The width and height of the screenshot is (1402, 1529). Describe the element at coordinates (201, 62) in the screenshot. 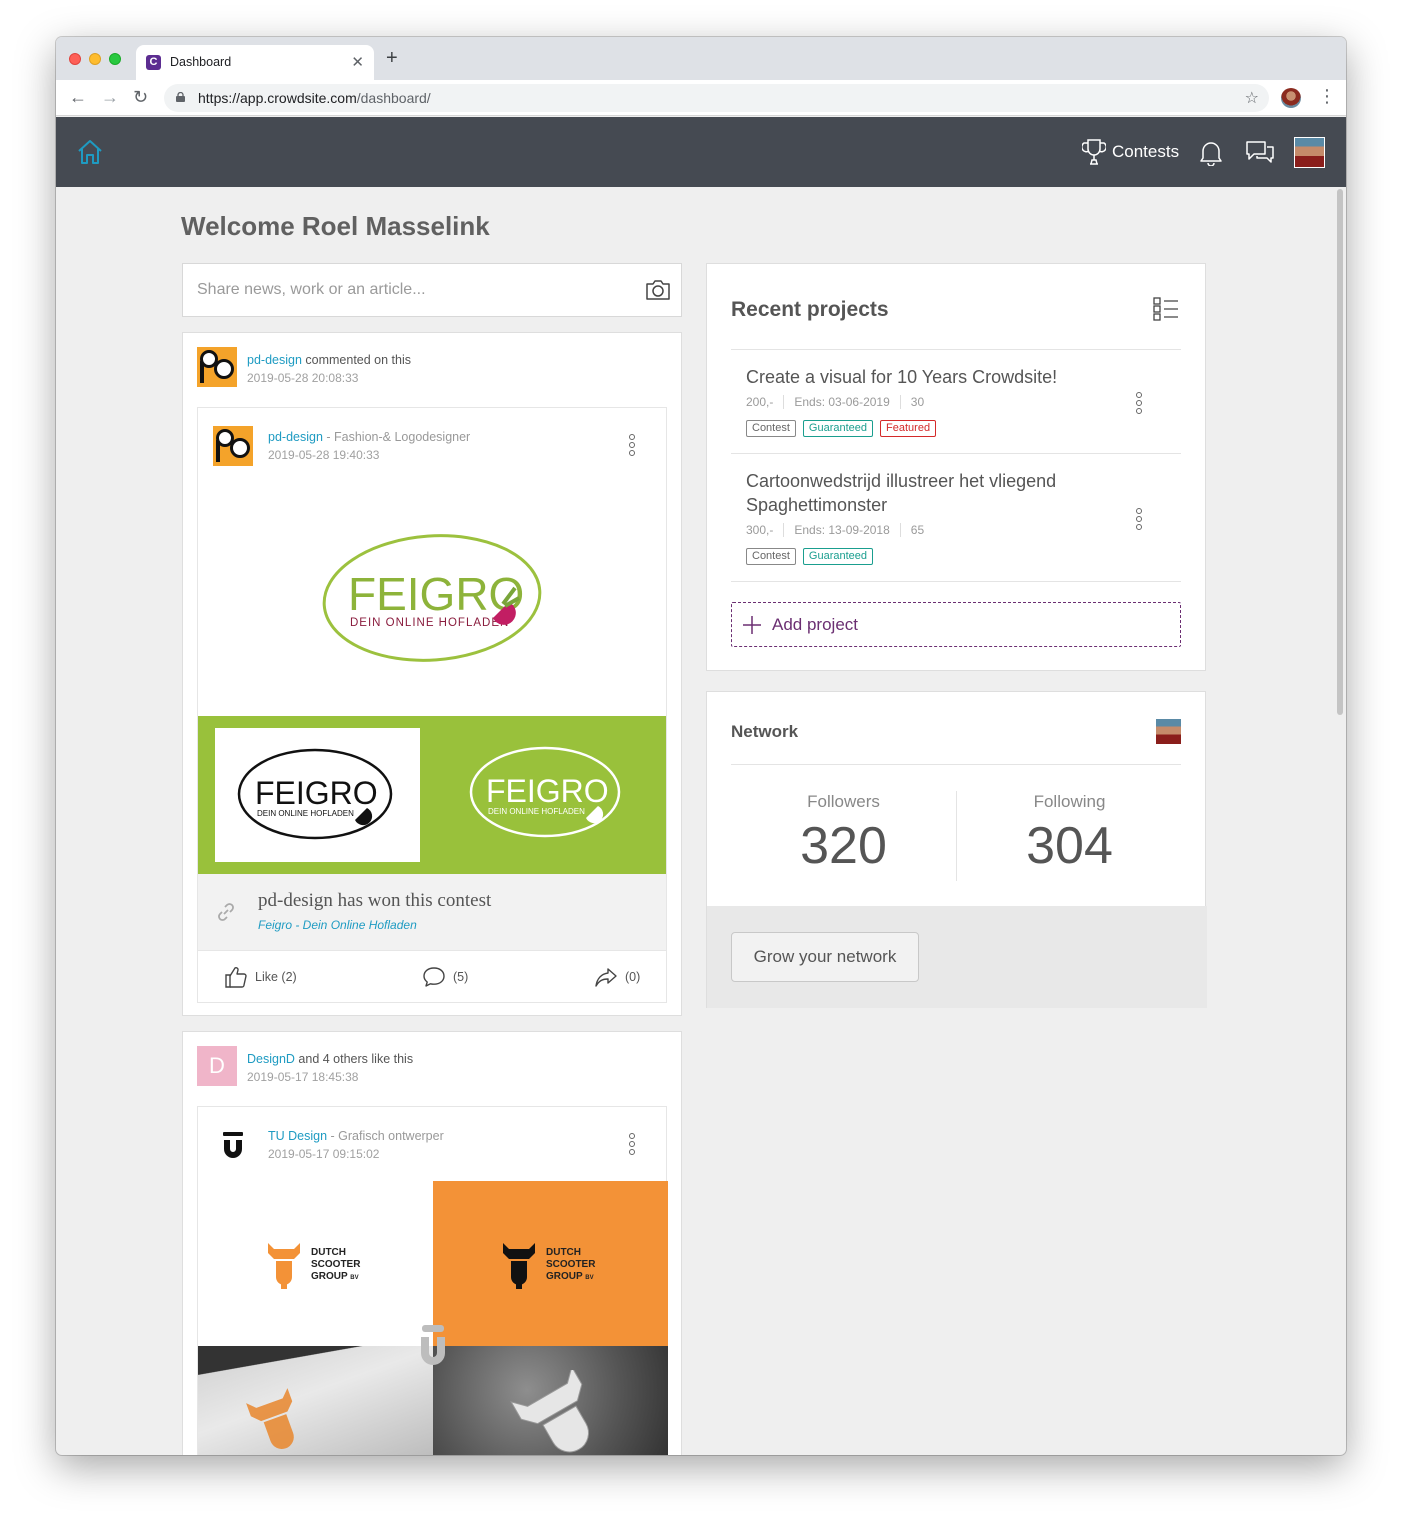

I see `tab-title: Dashboard` at that location.